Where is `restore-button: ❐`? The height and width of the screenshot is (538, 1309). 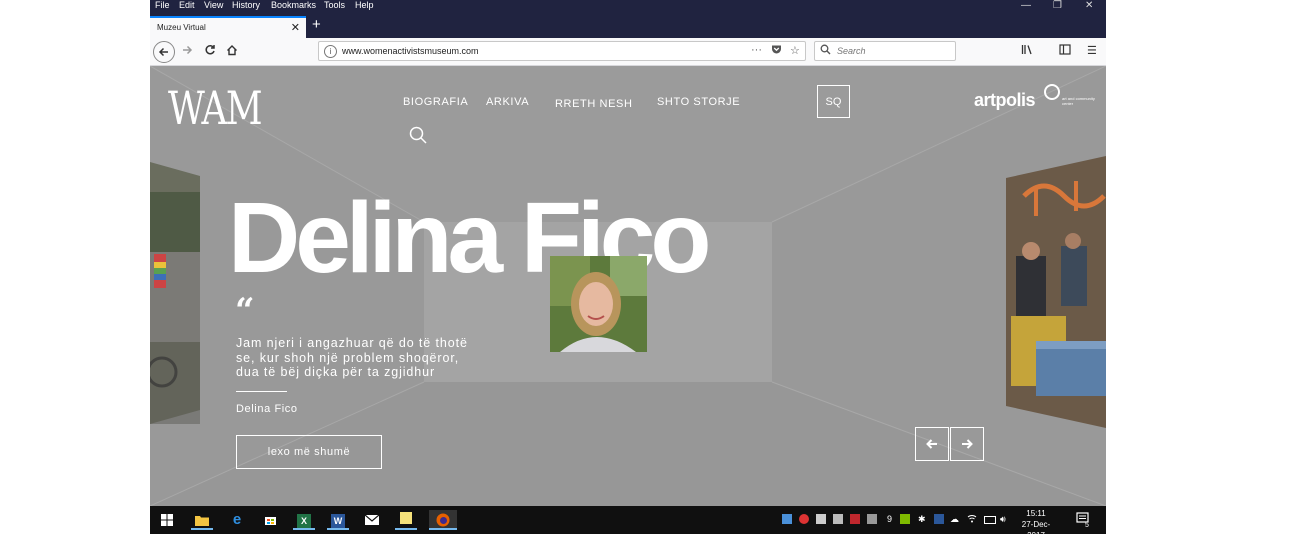
restore-button: ❐ is located at coordinates (1057, 5).